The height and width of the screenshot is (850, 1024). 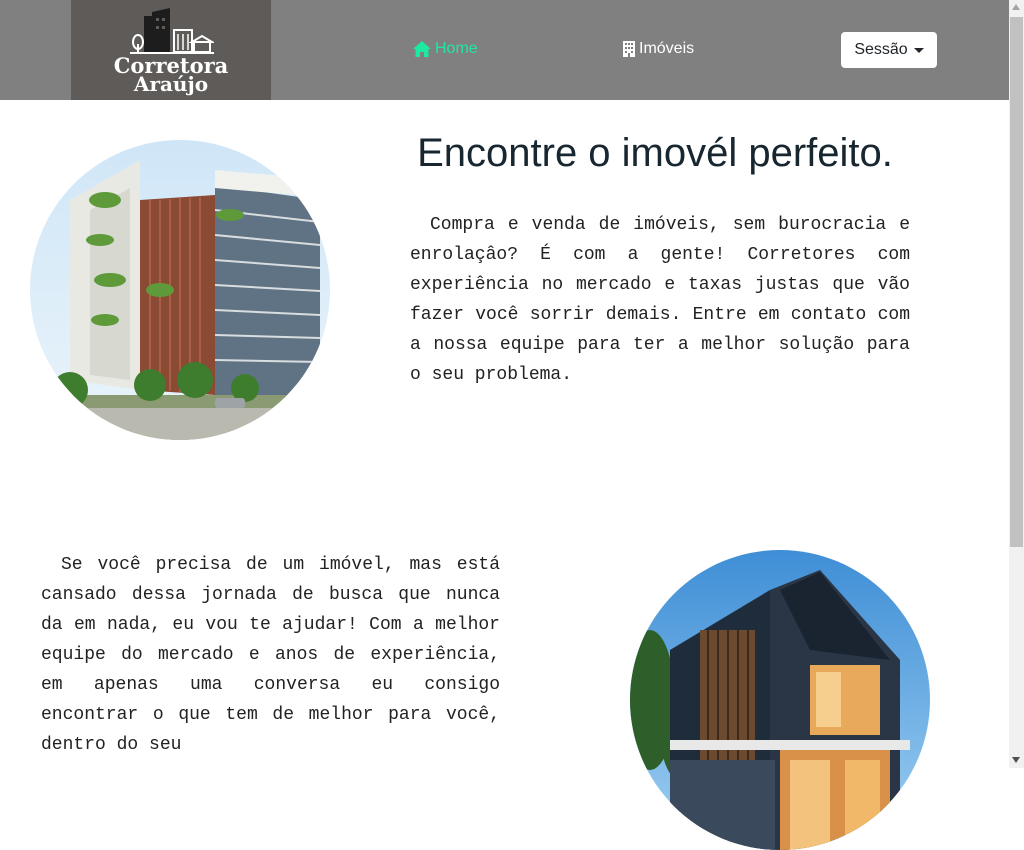 What do you see at coordinates (629, 49) in the screenshot?
I see `building-icon` at bounding box center [629, 49].